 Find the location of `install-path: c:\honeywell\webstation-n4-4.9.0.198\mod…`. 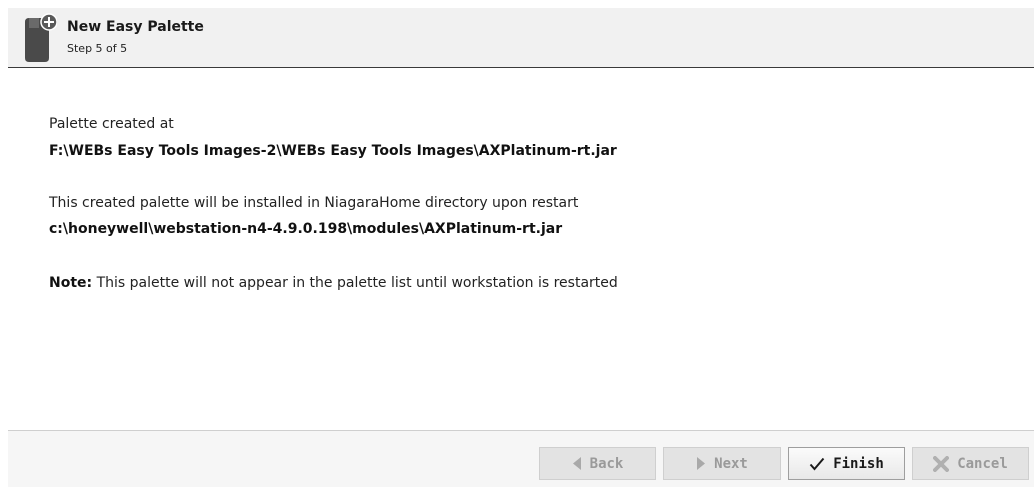

install-path: c:\honeywell\webstation-n4-4.9.0.198\mod… is located at coordinates (306, 229).